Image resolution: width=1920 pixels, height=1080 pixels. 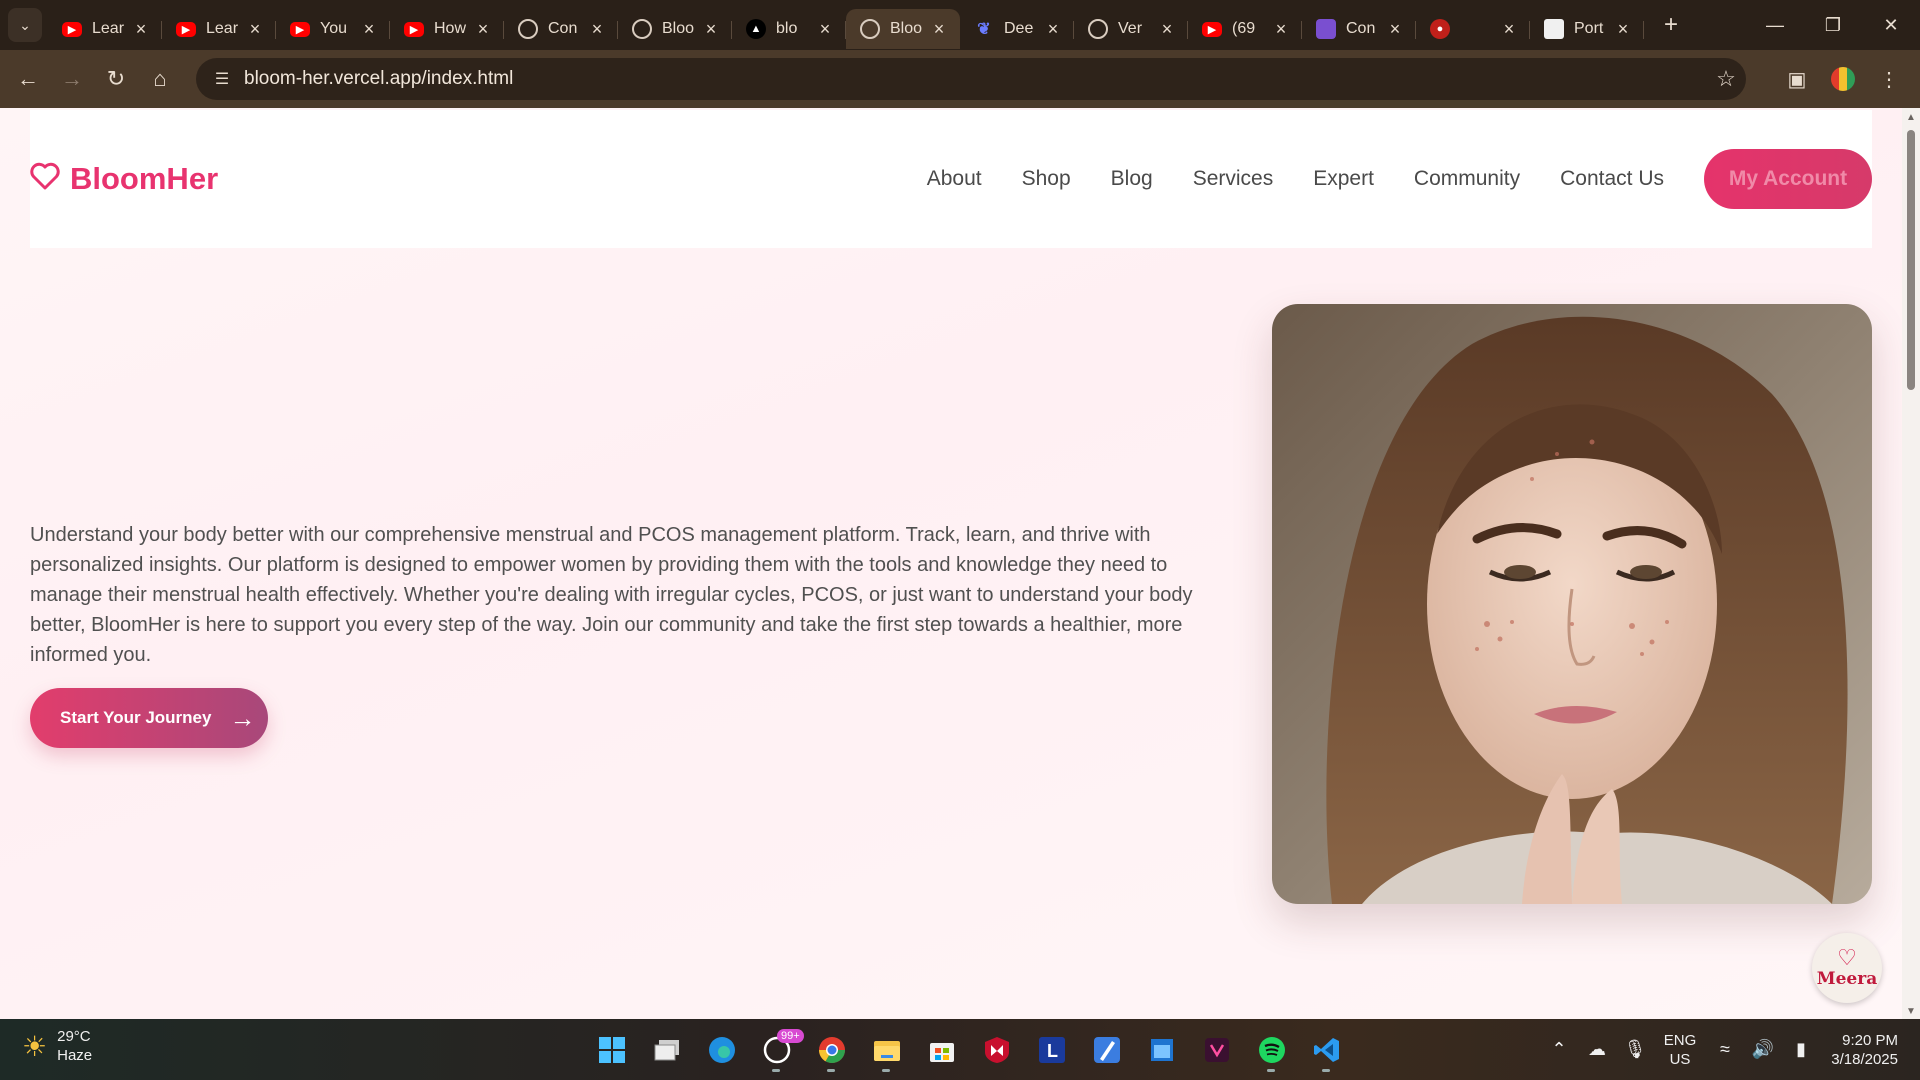 I want to click on nav-shop: Shop, so click(x=1046, y=179).